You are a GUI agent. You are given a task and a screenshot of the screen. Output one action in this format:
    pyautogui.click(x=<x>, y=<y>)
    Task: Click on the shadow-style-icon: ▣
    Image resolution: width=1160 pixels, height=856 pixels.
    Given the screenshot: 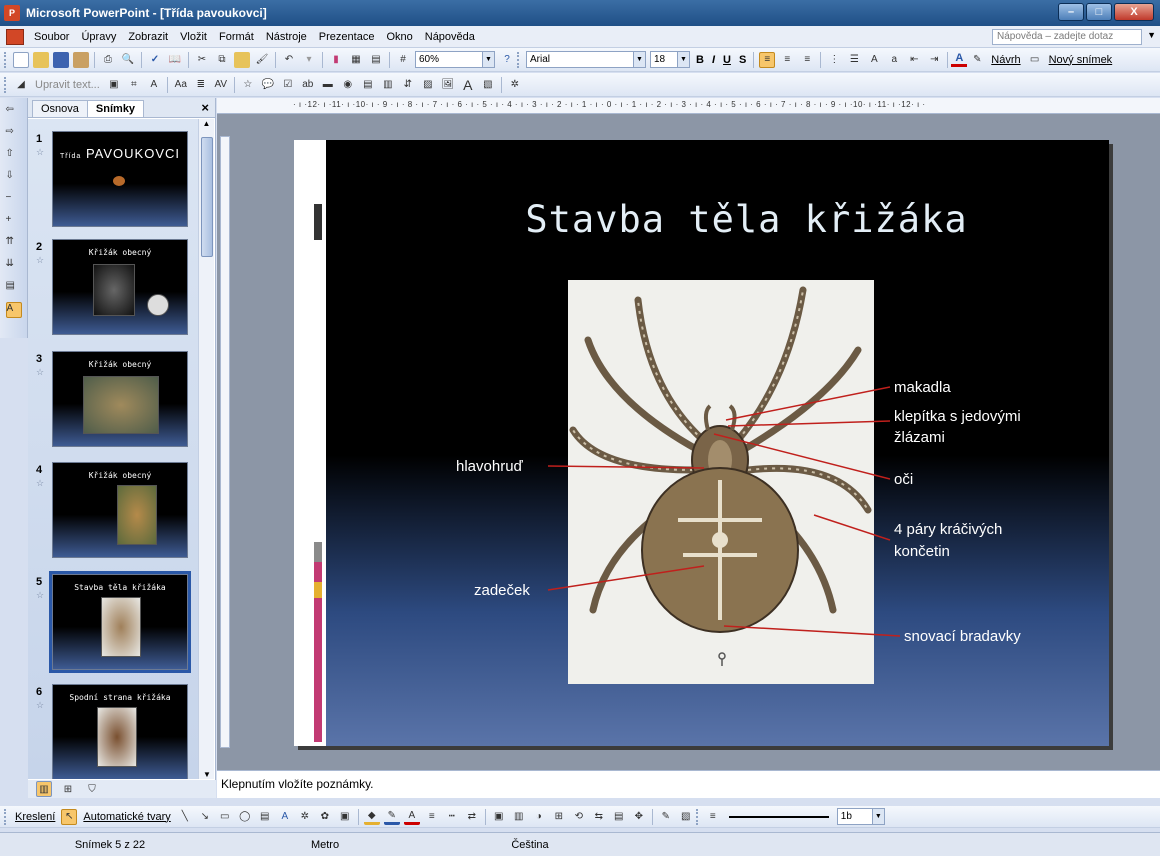 What is the action you would take?
    pyautogui.click(x=499, y=817)
    